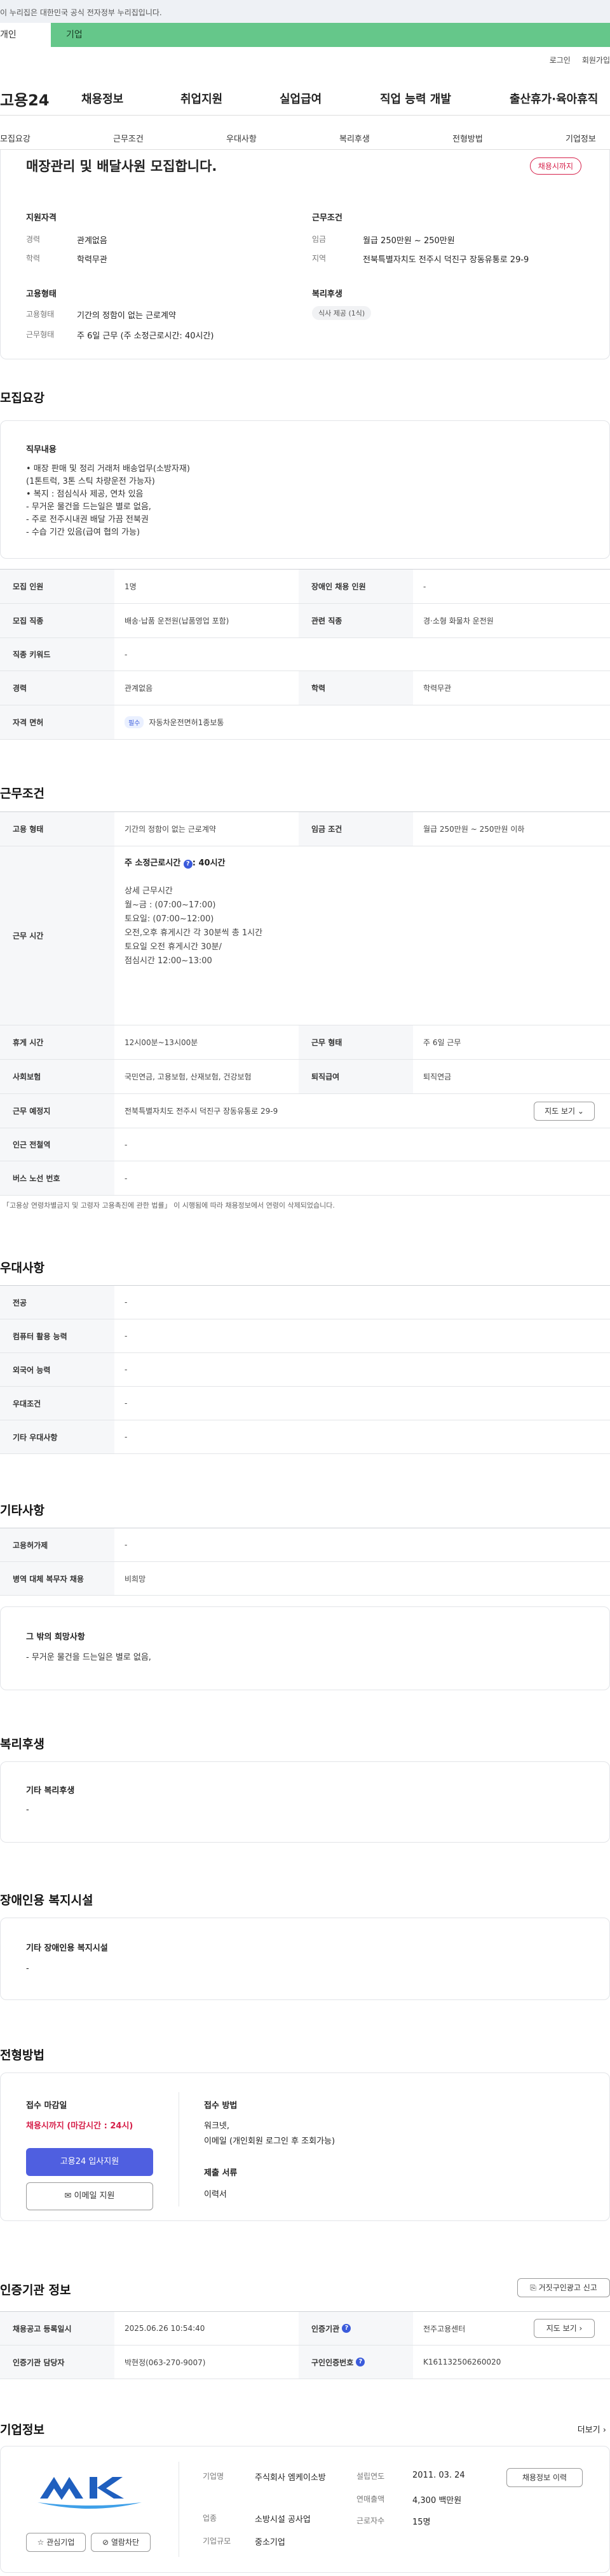  What do you see at coordinates (356, 688) in the screenshot?
I see `cell-label: 학력` at bounding box center [356, 688].